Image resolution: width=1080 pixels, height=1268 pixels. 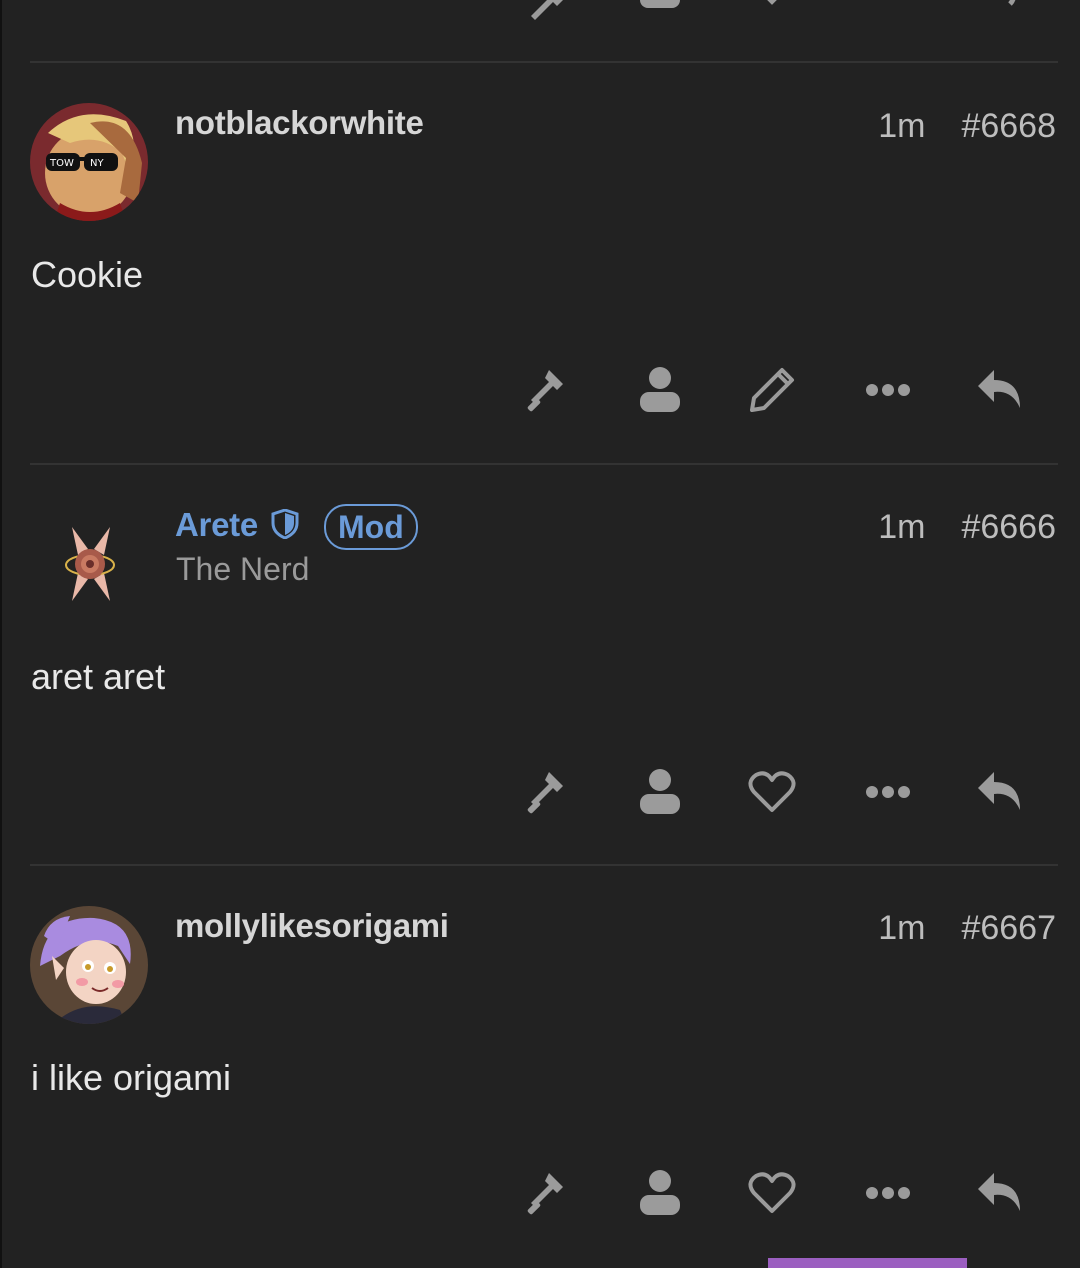 What do you see at coordinates (1008, 527) in the screenshot?
I see `post-number: #6666` at bounding box center [1008, 527].